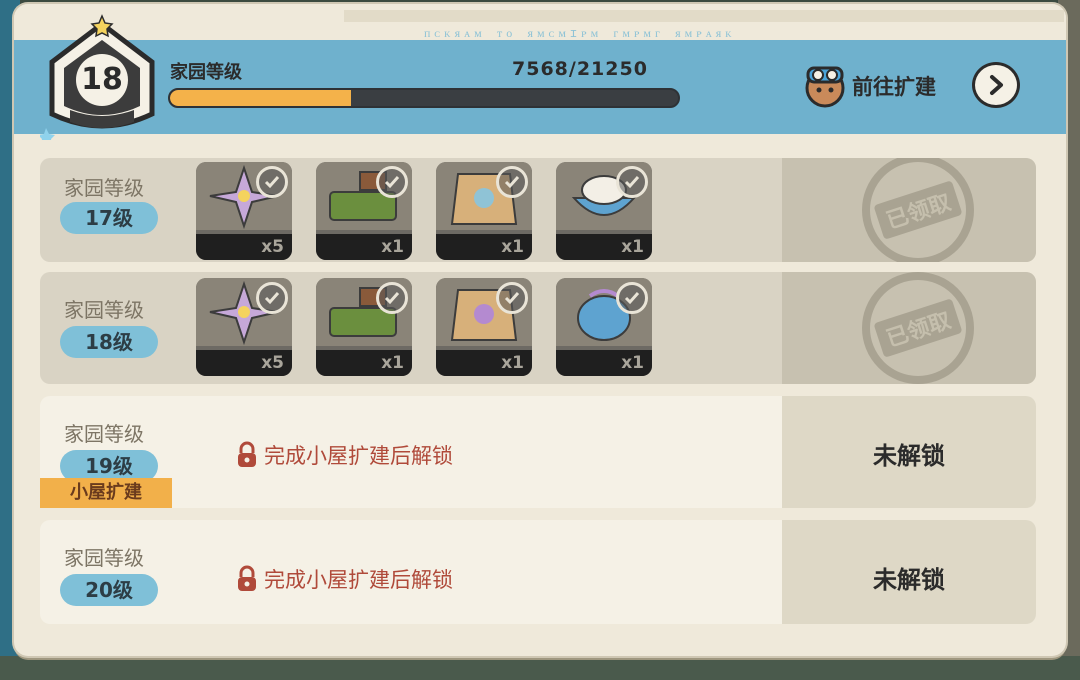 This screenshot has height=680, width=1080. Describe the element at coordinates (704, 16) in the screenshot. I see `header-decor-stripe` at that location.